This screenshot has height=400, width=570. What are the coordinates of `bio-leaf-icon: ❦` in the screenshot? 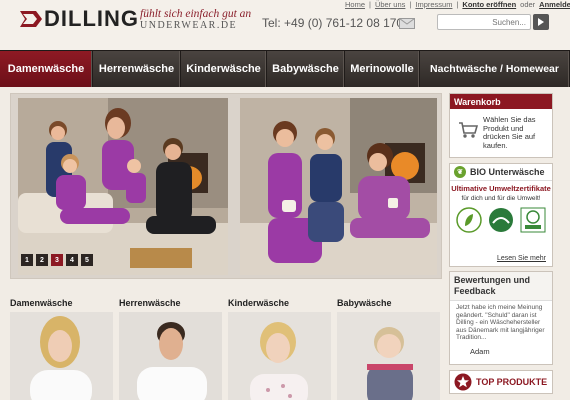 It's located at (460, 172).